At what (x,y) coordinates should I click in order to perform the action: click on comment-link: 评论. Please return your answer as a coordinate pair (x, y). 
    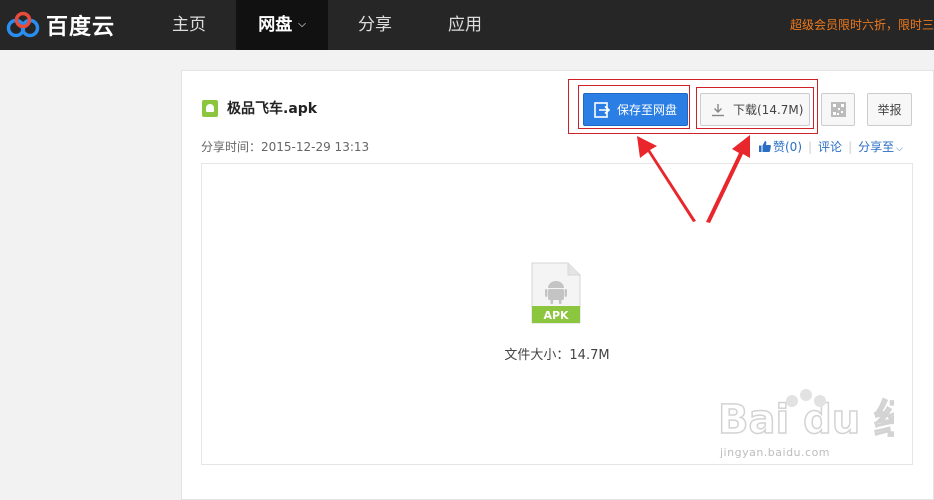
    Looking at the image, I should click on (830, 147).